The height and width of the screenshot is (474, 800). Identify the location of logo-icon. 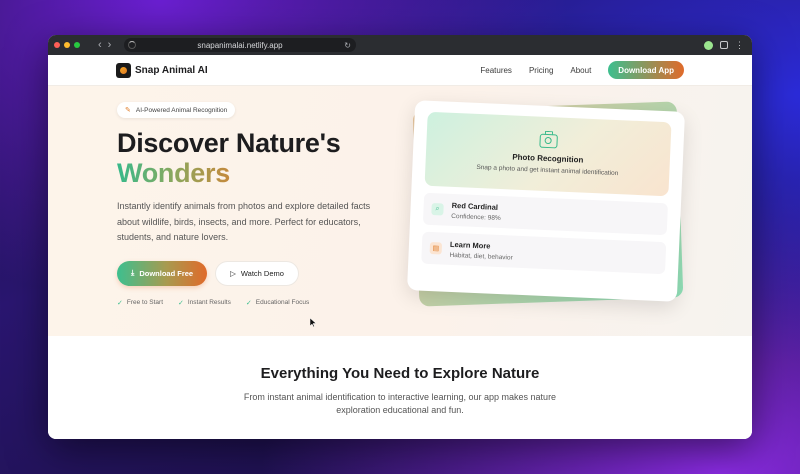
(123, 70).